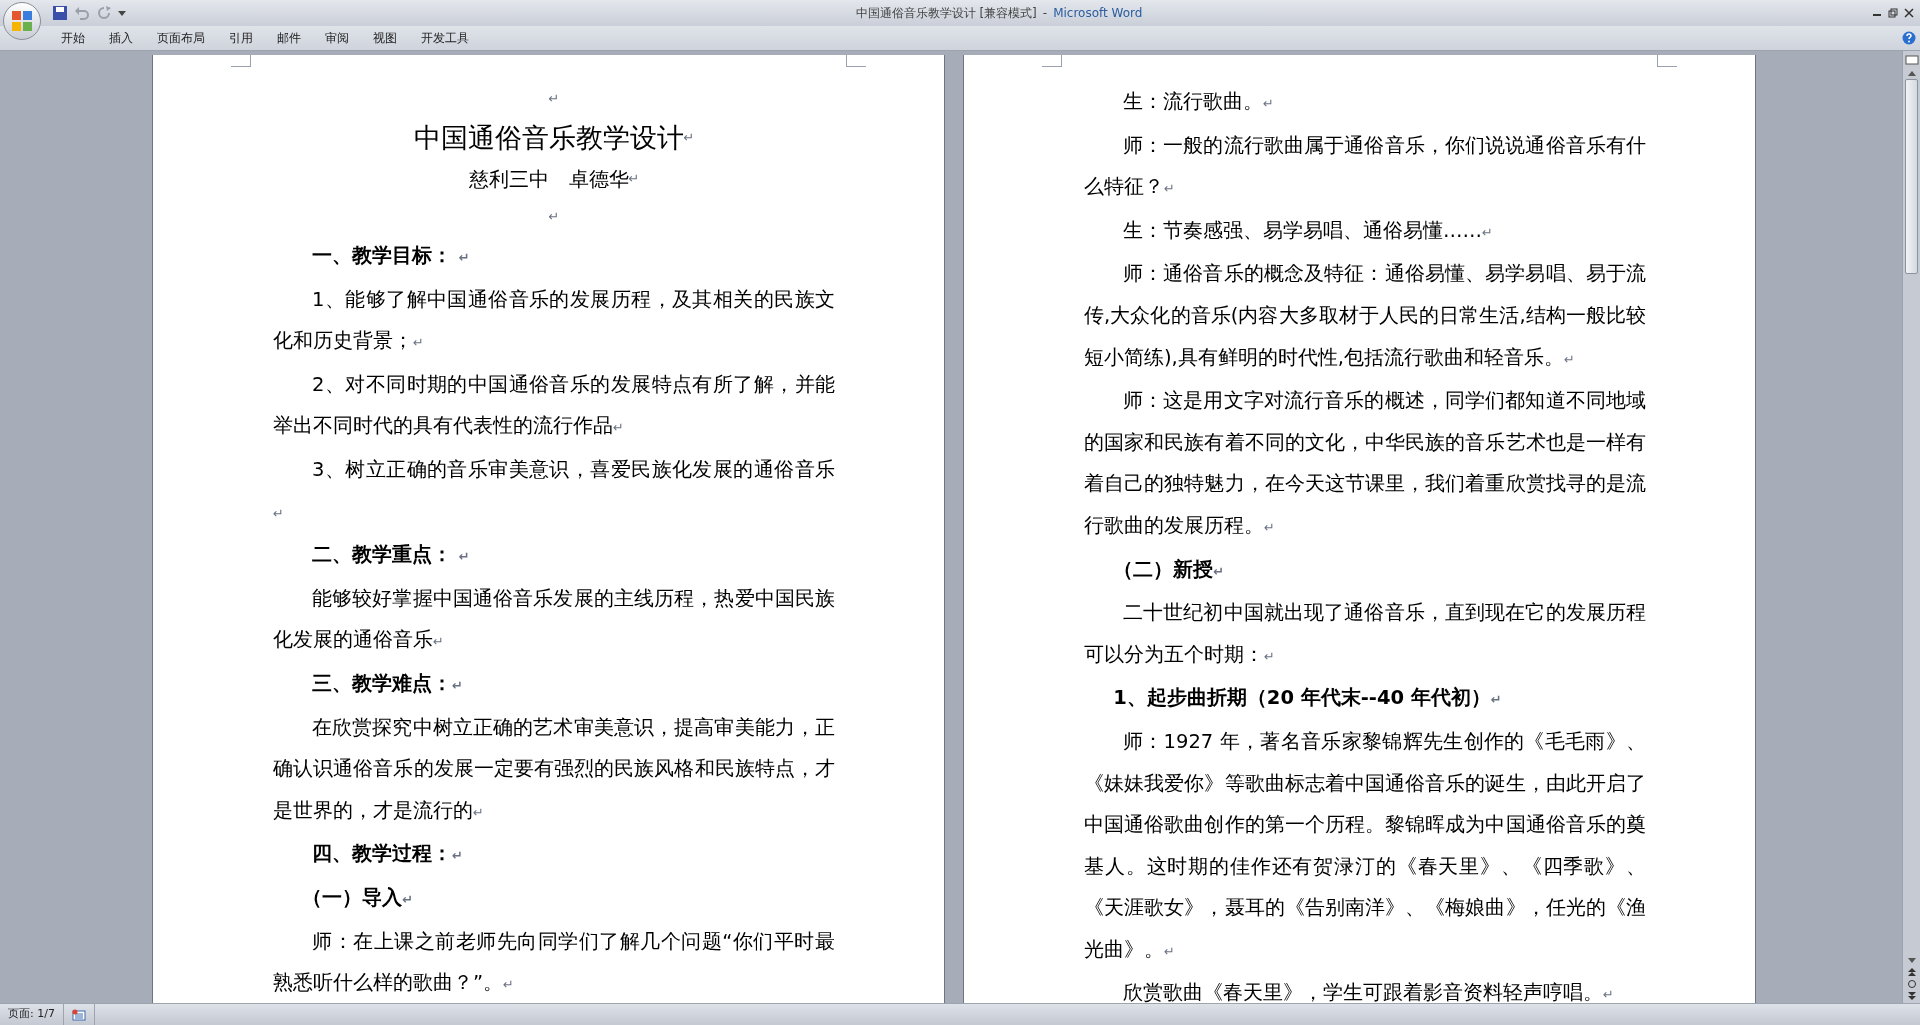  Describe the element at coordinates (1911, 972) in the screenshot. I see `previous-page-icon` at that location.